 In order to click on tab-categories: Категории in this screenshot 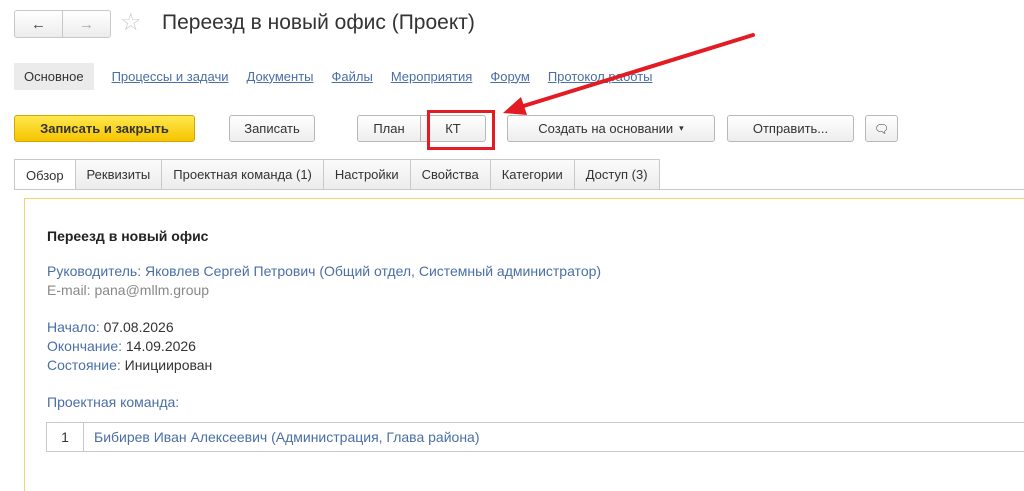, I will do `click(532, 174)`.